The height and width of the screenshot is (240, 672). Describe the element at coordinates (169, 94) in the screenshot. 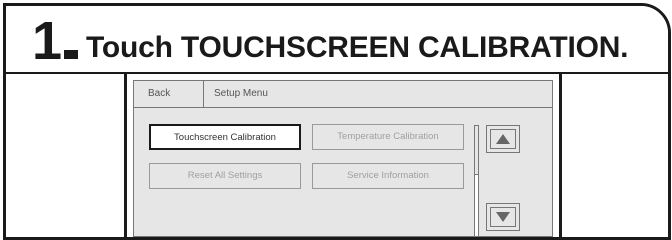

I see `back-button: Back` at that location.